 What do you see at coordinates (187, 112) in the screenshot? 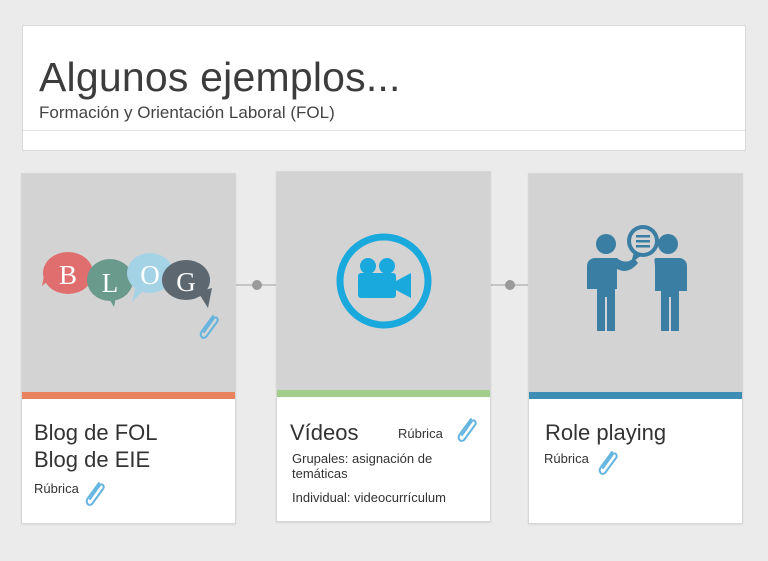
I see `page-subtitle: Formación y Orientación Laboral (FOL)` at bounding box center [187, 112].